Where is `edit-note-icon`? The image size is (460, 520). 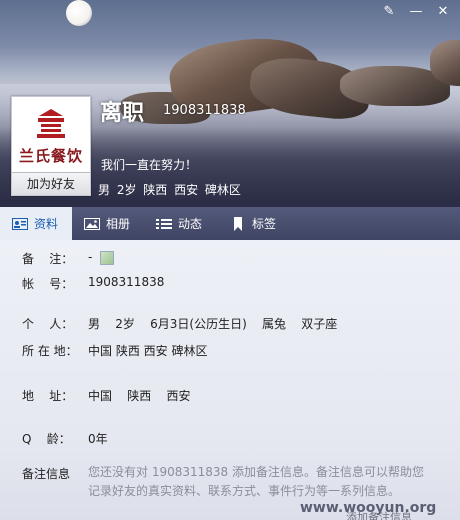
edit-note-icon is located at coordinates (107, 257).